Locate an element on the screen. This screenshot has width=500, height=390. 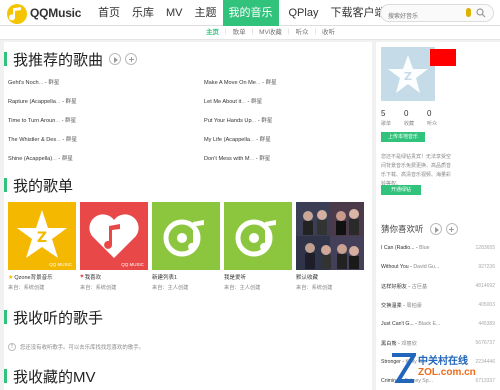
red-flag-block is located at coordinates (443, 57).